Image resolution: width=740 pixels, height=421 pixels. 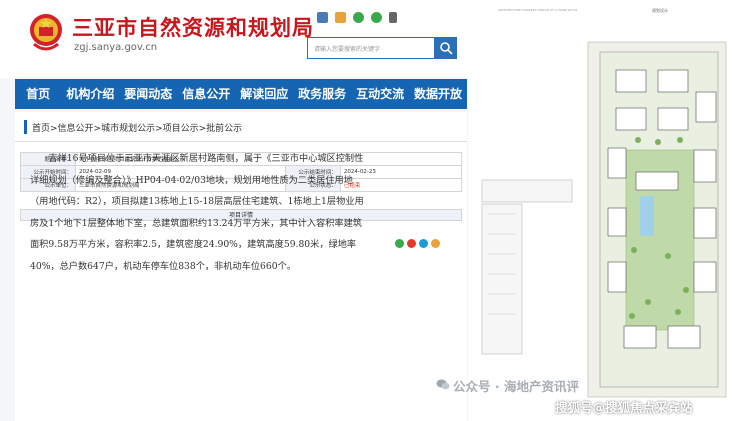 I want to click on nav-item-services: 政务服务, so click(x=322, y=94).